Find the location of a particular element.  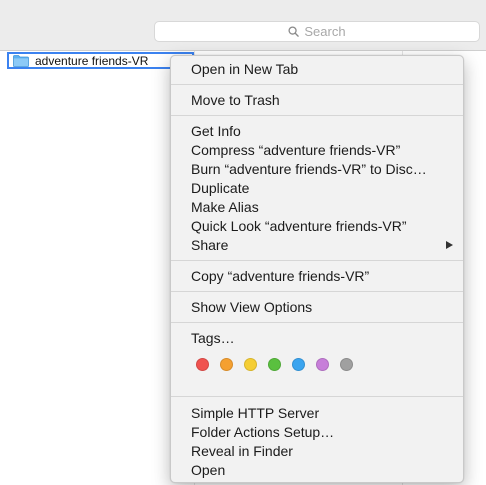

menu-item-make-alias: Make Alias is located at coordinates (317, 207).